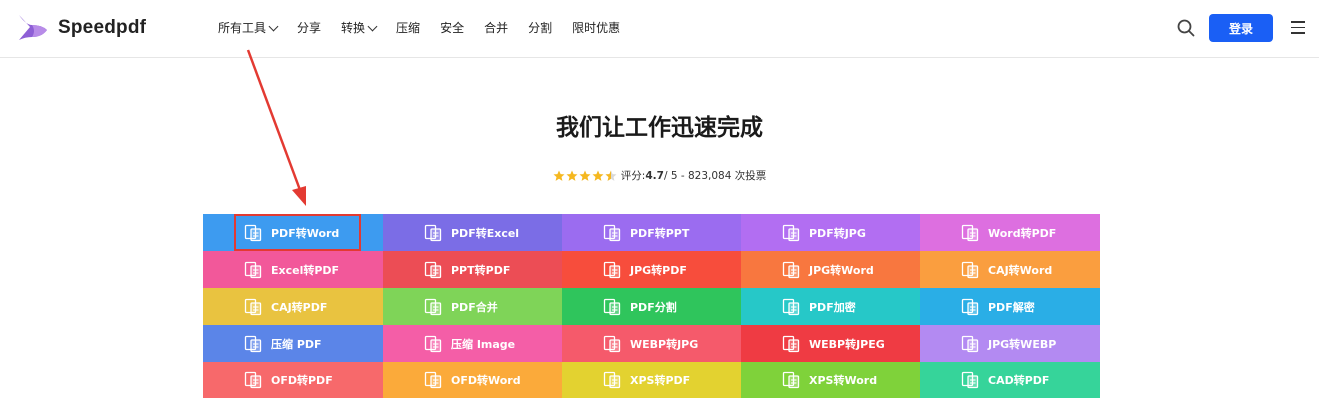 The image size is (1319, 419). I want to click on rating: 评分: 4.7 / 5 - 823,084 次投票, so click(659, 175).